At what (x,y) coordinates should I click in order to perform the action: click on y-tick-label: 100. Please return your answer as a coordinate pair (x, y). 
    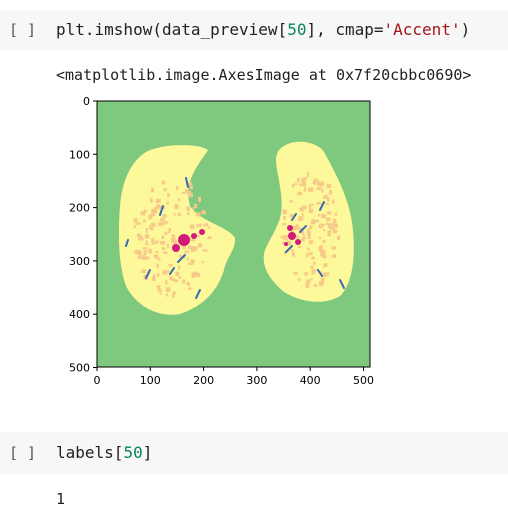
    Looking at the image, I should click on (79, 154).